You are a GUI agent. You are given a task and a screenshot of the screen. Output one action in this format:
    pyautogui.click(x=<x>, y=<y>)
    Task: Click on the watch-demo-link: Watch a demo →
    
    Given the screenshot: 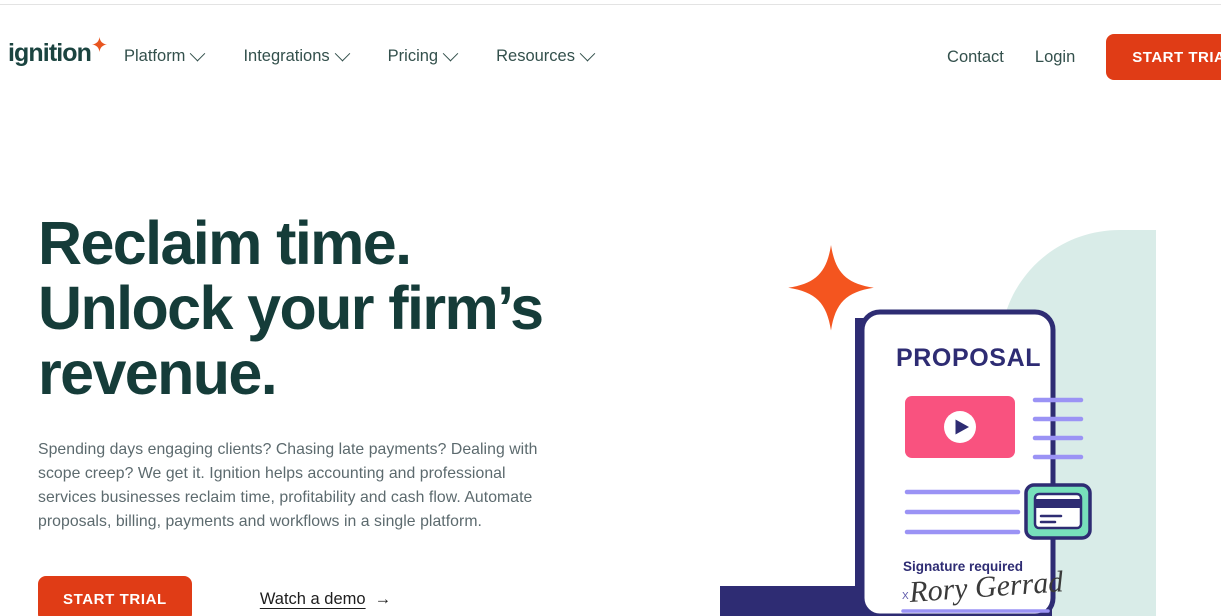 What is the action you would take?
    pyautogui.click(x=325, y=599)
    